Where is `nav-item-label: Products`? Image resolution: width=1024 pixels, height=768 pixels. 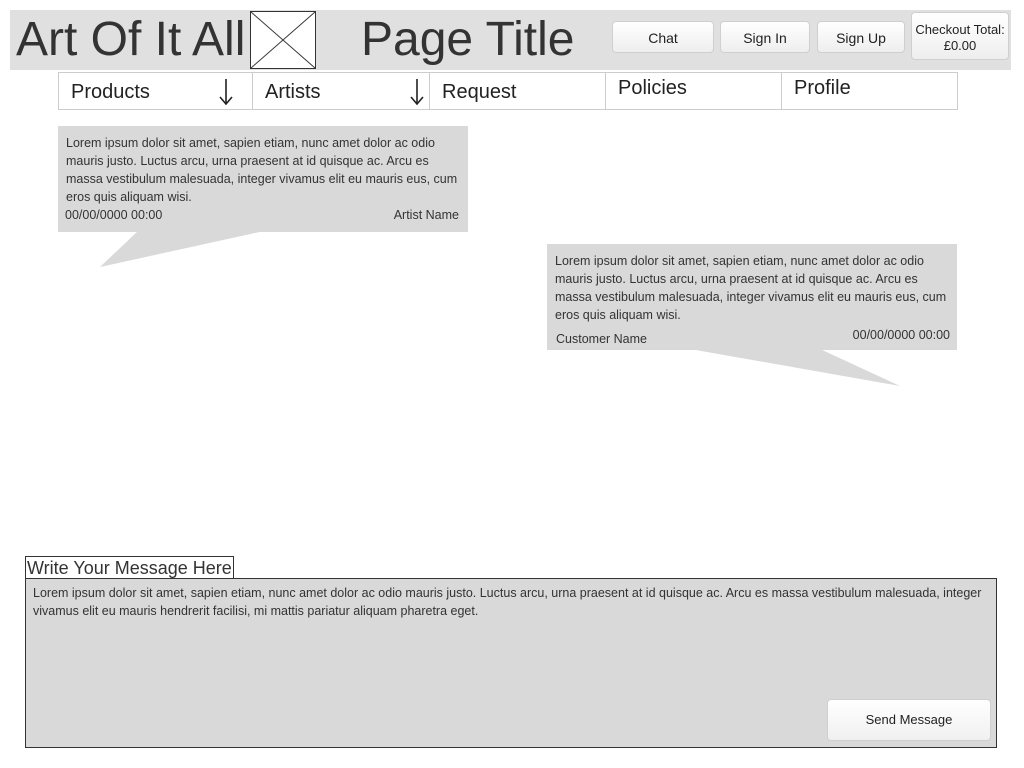 nav-item-label: Products is located at coordinates (110, 92).